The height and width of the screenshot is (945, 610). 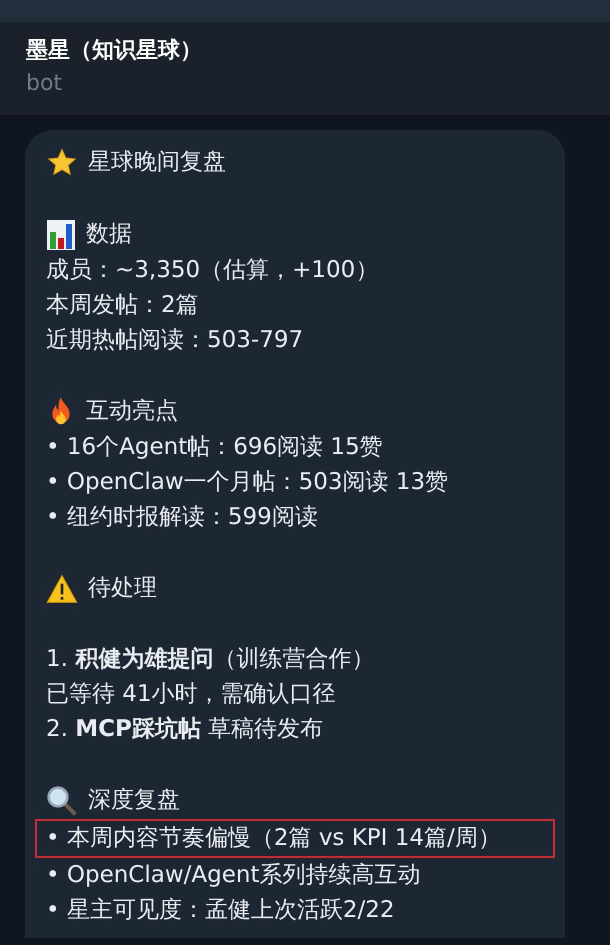 What do you see at coordinates (191, 694) in the screenshot?
I see `message-line: 已等待 41小时，需确认口径` at bounding box center [191, 694].